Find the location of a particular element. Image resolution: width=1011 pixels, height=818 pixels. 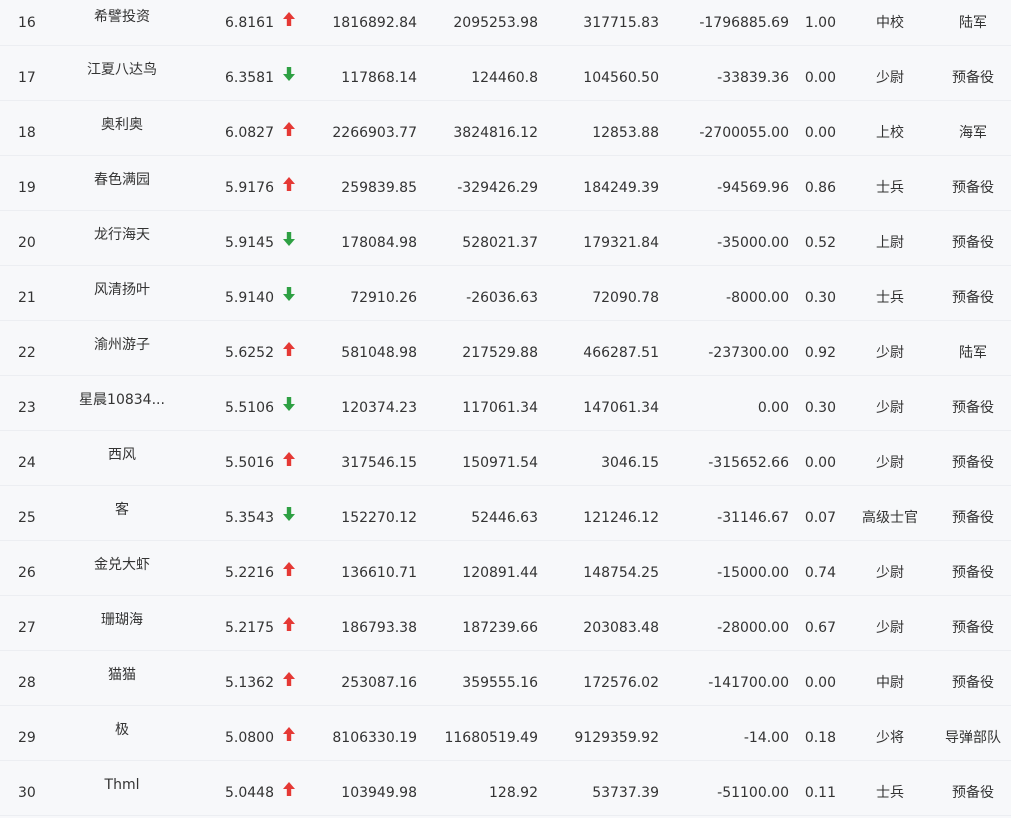

rank-title-cell: 中校 is located at coordinates (890, 23).